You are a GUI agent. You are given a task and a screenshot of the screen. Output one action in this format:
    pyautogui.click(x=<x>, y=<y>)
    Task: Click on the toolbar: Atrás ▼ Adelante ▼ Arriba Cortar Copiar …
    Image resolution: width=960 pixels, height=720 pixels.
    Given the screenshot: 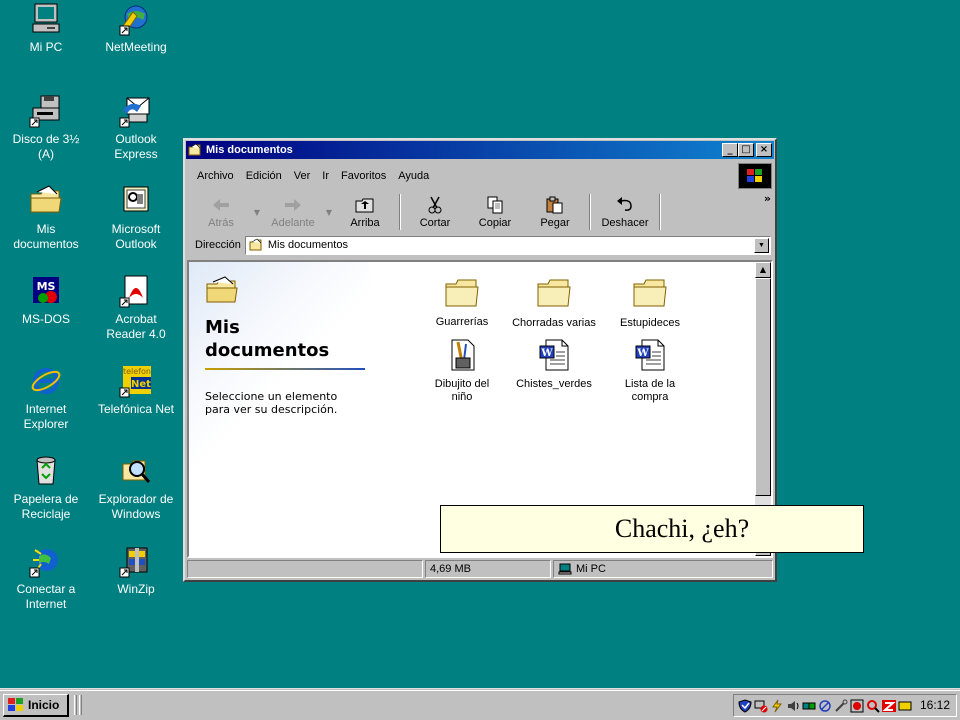 What is the action you would take?
    pyautogui.click(x=481, y=212)
    